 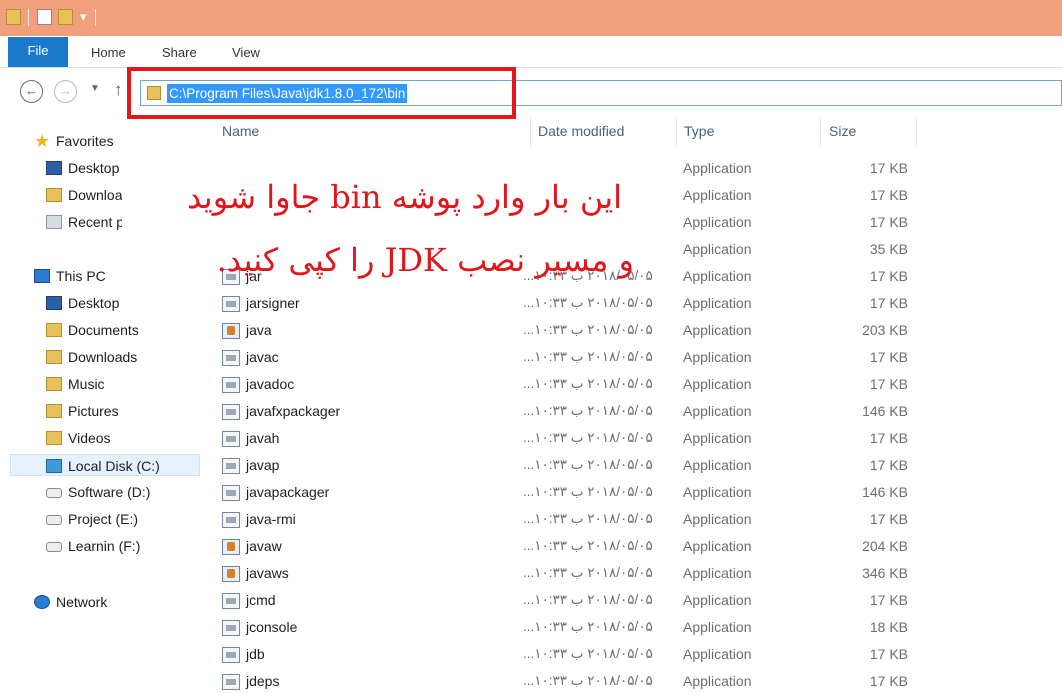 I want to click on nav-recent-places: Recent p, so click(x=84, y=222).